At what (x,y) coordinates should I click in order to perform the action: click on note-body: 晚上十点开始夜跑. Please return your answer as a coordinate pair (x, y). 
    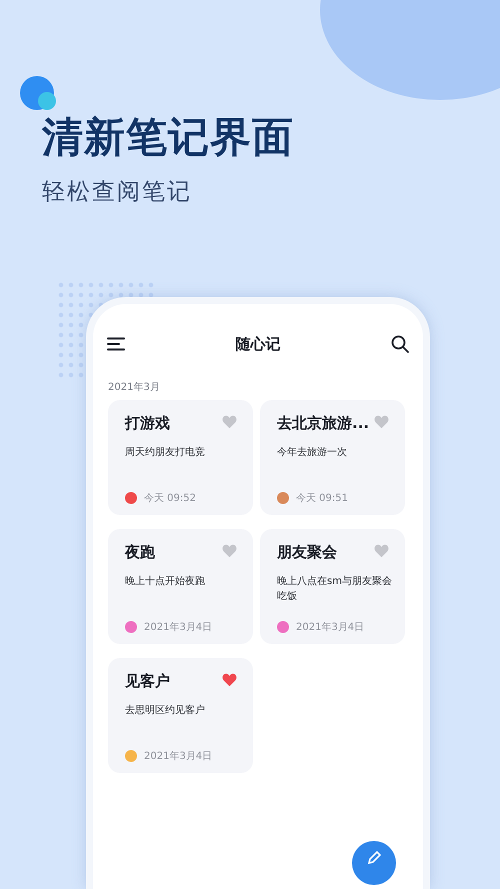
    Looking at the image, I should click on (165, 581).